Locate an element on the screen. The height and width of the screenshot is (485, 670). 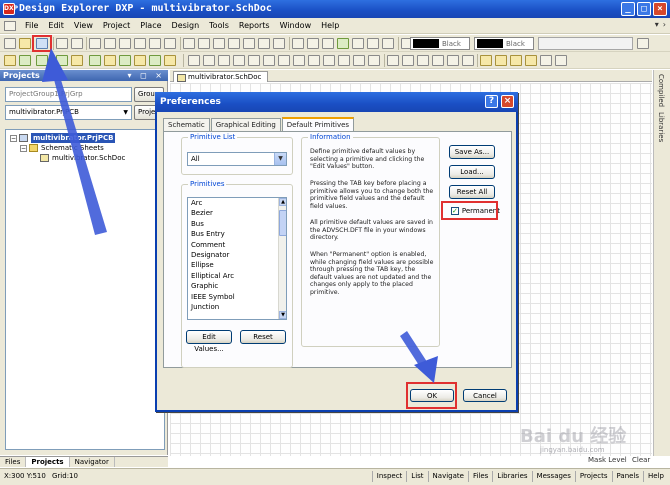
place-bus-icon is located at coordinates (209, 60).